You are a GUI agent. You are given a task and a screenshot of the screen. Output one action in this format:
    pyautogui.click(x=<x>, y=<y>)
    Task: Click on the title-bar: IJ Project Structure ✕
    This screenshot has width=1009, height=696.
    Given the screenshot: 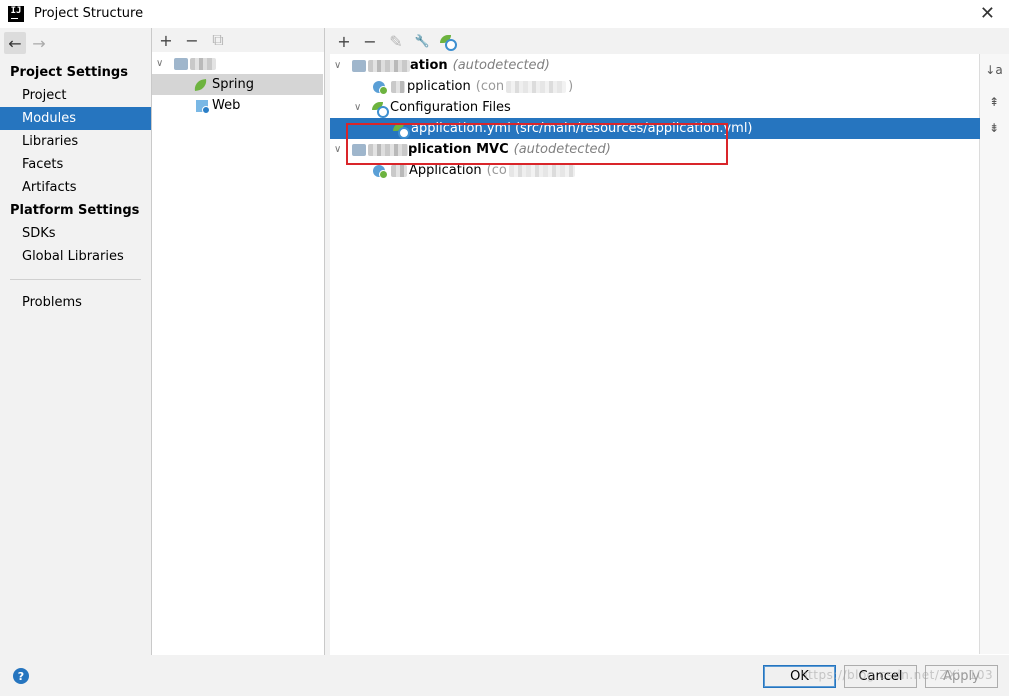 What is the action you would take?
    pyautogui.click(x=504, y=14)
    